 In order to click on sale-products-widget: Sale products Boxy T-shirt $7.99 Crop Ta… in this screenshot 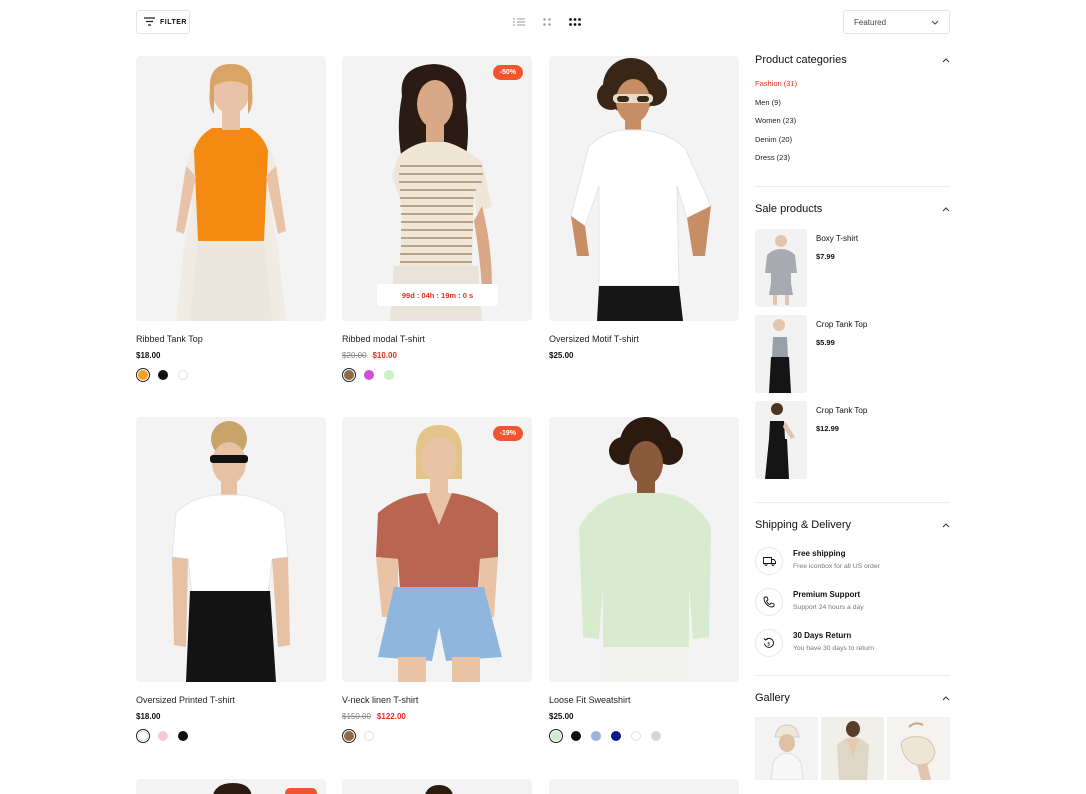, I will do `click(852, 345)`.